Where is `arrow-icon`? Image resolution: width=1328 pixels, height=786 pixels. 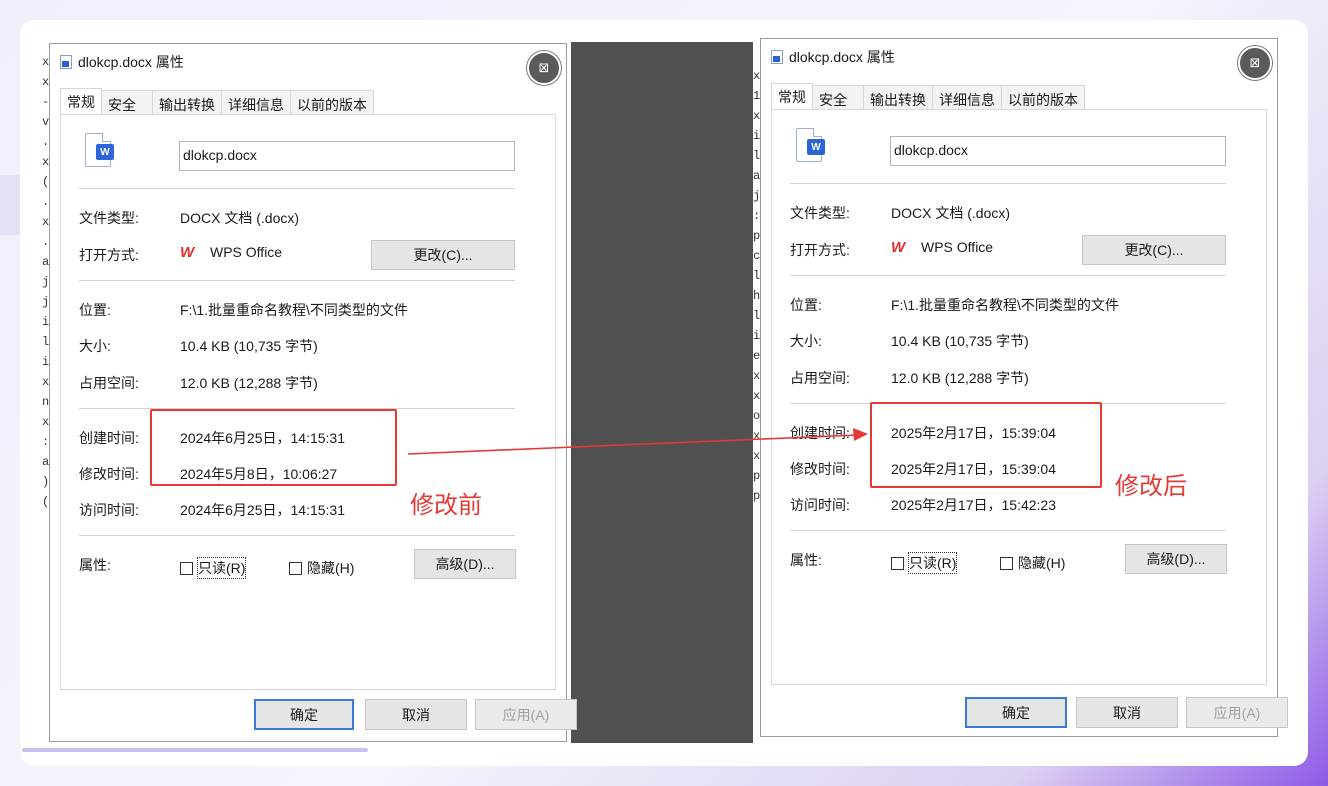 arrow-icon is located at coordinates (637, 441).